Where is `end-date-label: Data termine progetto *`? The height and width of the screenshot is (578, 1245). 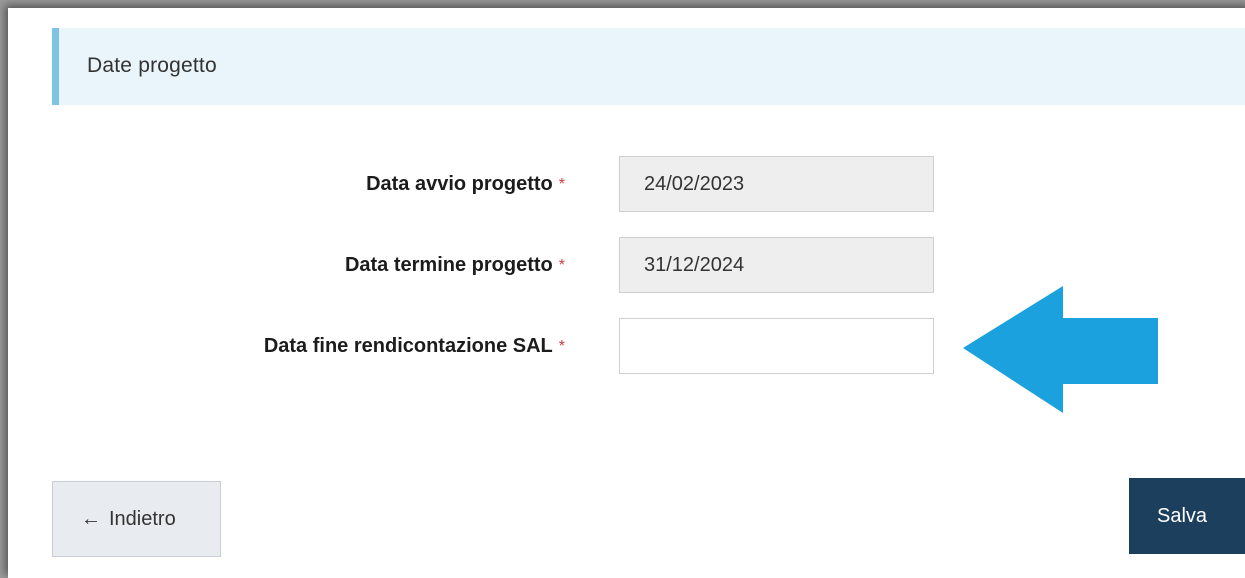 end-date-label: Data termine progetto * is located at coordinates (455, 265).